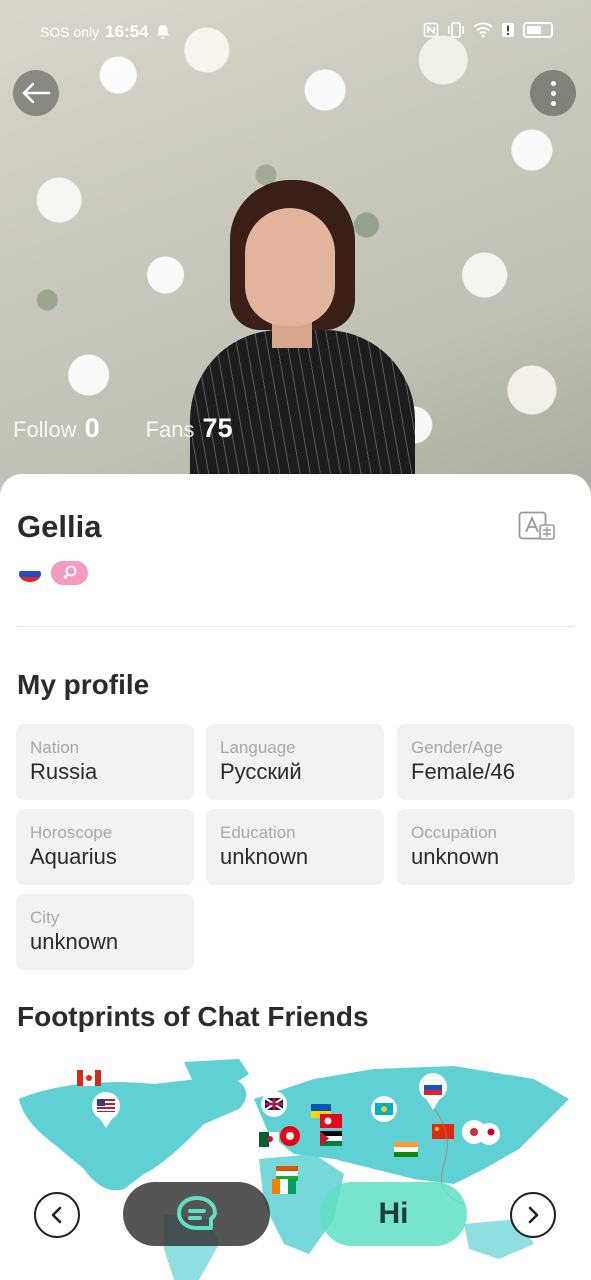  Describe the element at coordinates (287, 1173) in the screenshot. I see `niger-flag-pin` at that location.